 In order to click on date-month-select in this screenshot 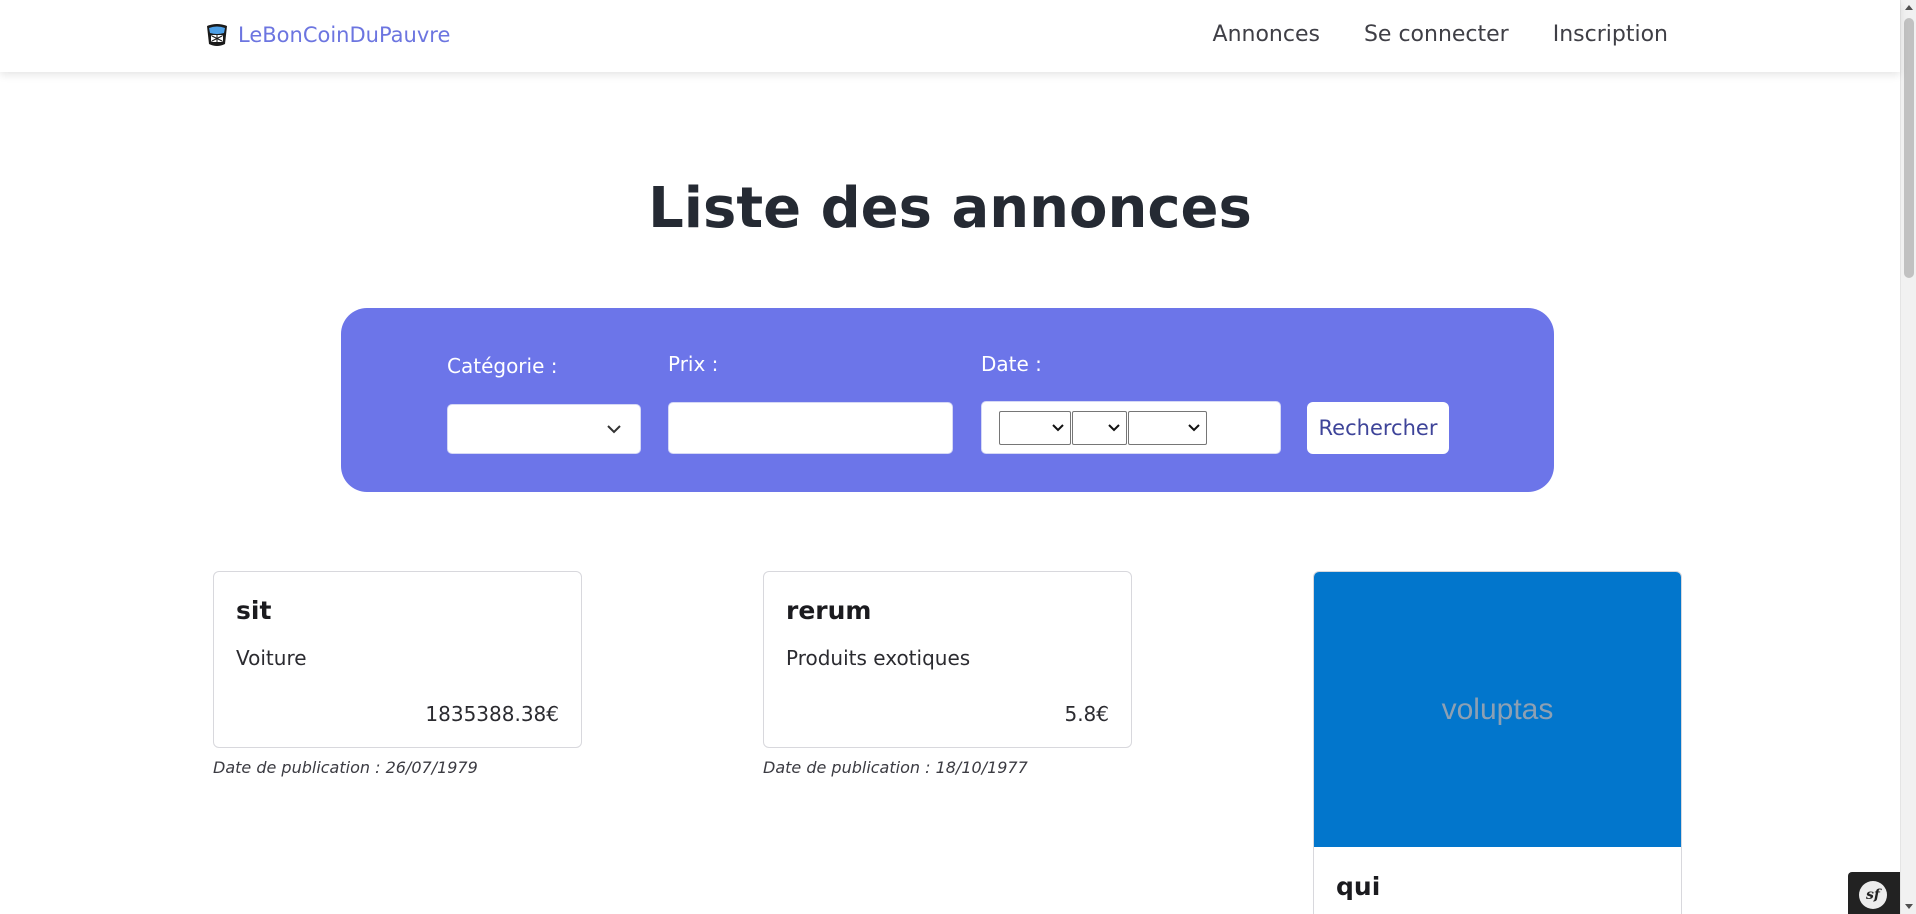, I will do `click(1099, 428)`.